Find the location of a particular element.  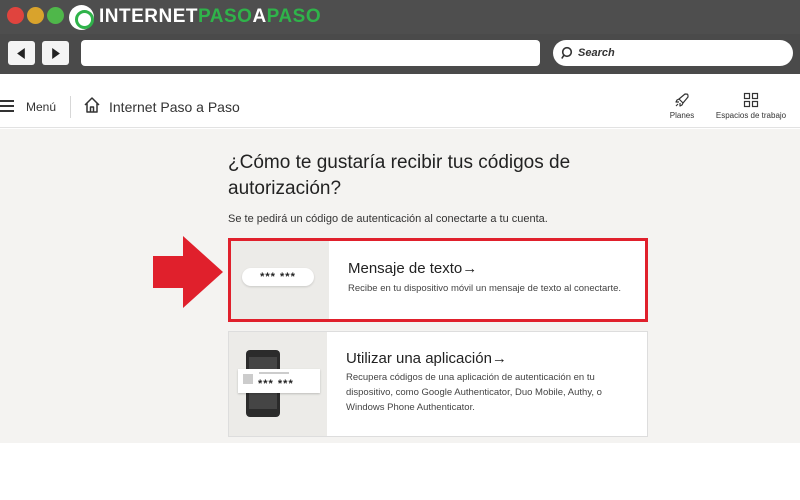

maximize-window-button is located at coordinates (55, 15).